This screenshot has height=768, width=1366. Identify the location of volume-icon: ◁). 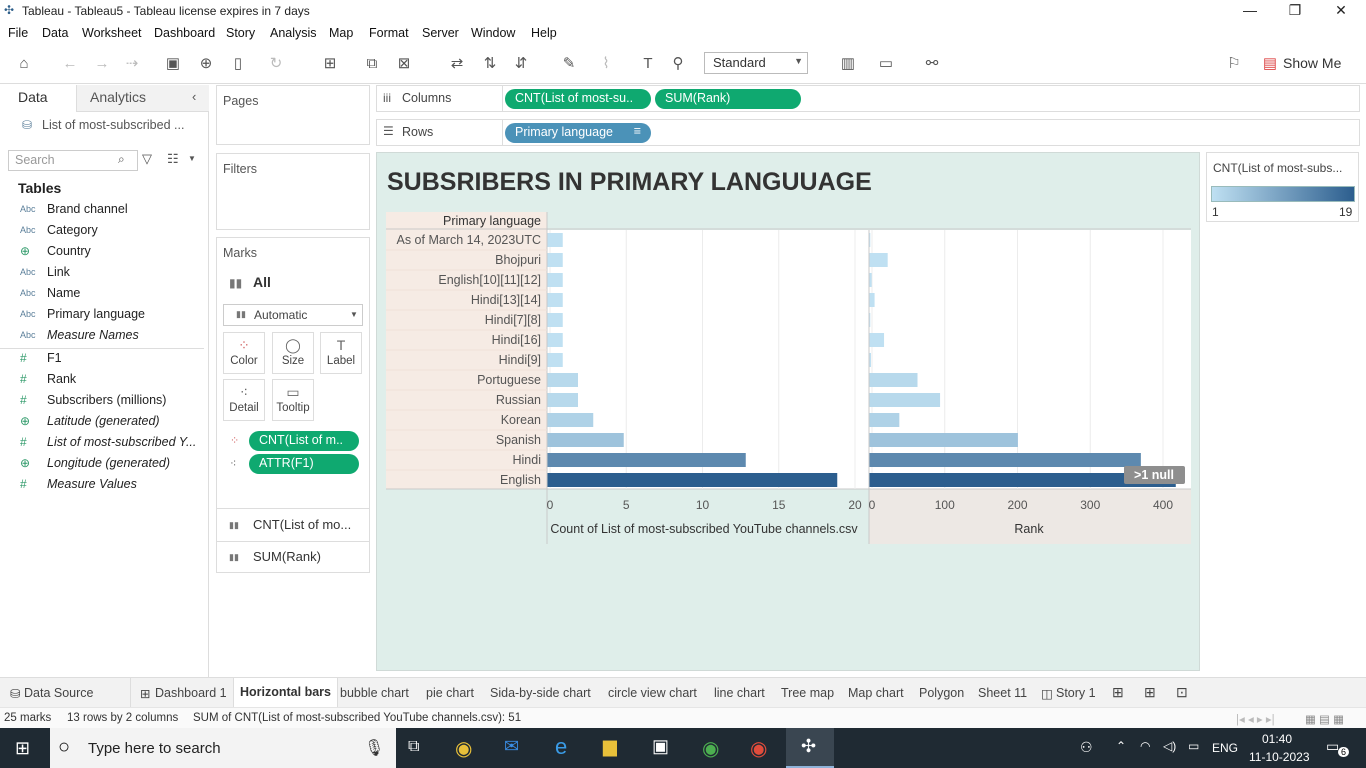
(1169, 746).